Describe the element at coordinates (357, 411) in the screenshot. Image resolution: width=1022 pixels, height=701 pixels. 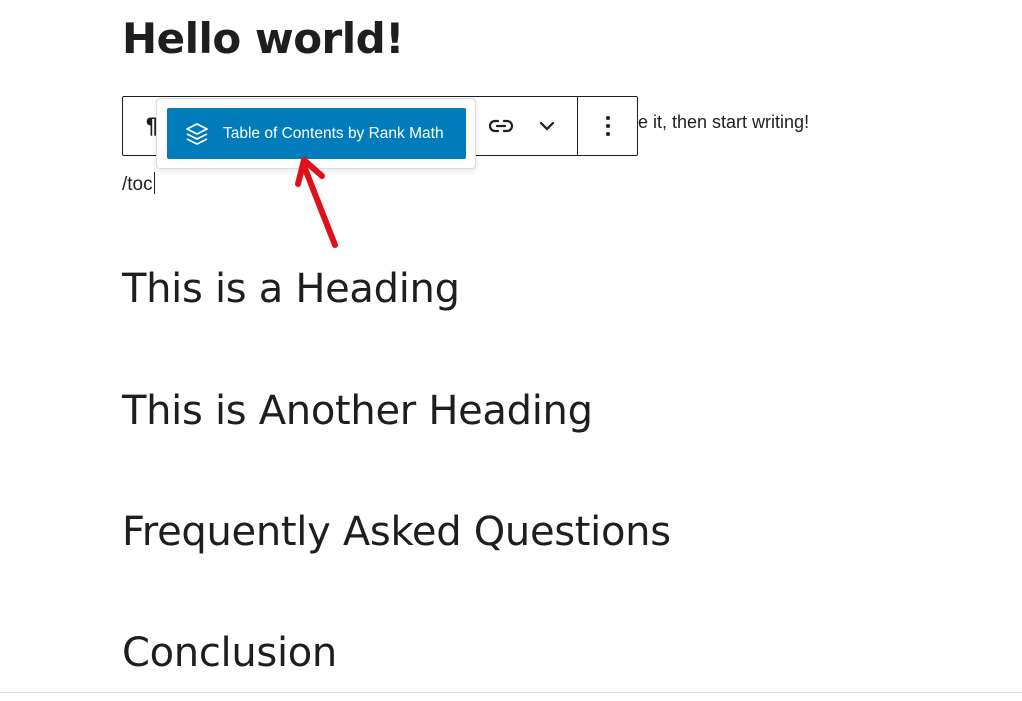
I see `heading-block: This is Another Heading` at that location.